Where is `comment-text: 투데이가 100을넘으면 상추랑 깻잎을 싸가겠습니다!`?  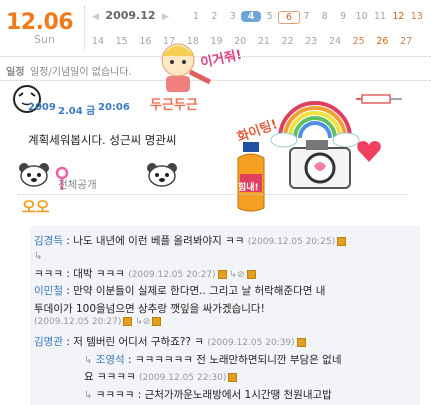 comment-text: 투데이가 100을넘으면 상추랑 깻잎을 싸가겠습니다! is located at coordinates (149, 309).